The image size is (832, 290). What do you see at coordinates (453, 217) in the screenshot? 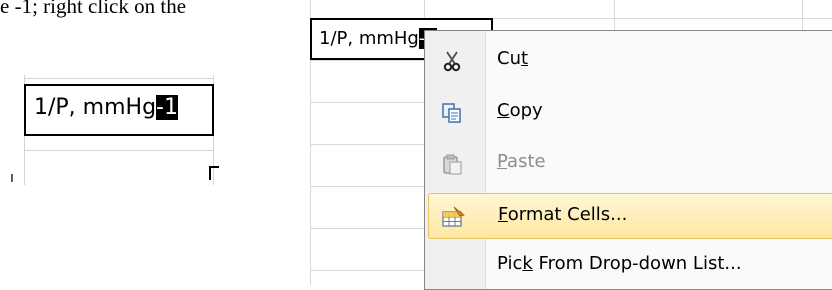
I see `format-cells-icon` at bounding box center [453, 217].